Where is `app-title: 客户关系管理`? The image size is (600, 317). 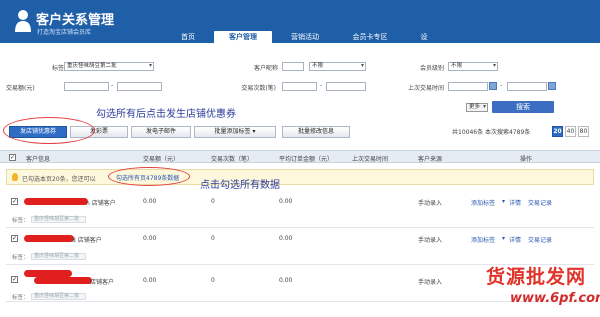
app-title: 客户关系管理 is located at coordinates (75, 20).